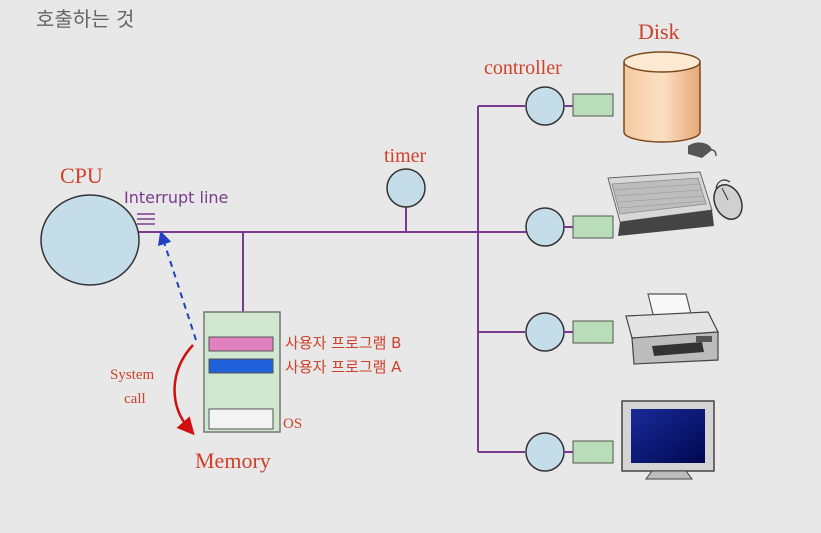 The height and width of the screenshot is (533, 821). I want to click on printer-controller, so click(593, 332).